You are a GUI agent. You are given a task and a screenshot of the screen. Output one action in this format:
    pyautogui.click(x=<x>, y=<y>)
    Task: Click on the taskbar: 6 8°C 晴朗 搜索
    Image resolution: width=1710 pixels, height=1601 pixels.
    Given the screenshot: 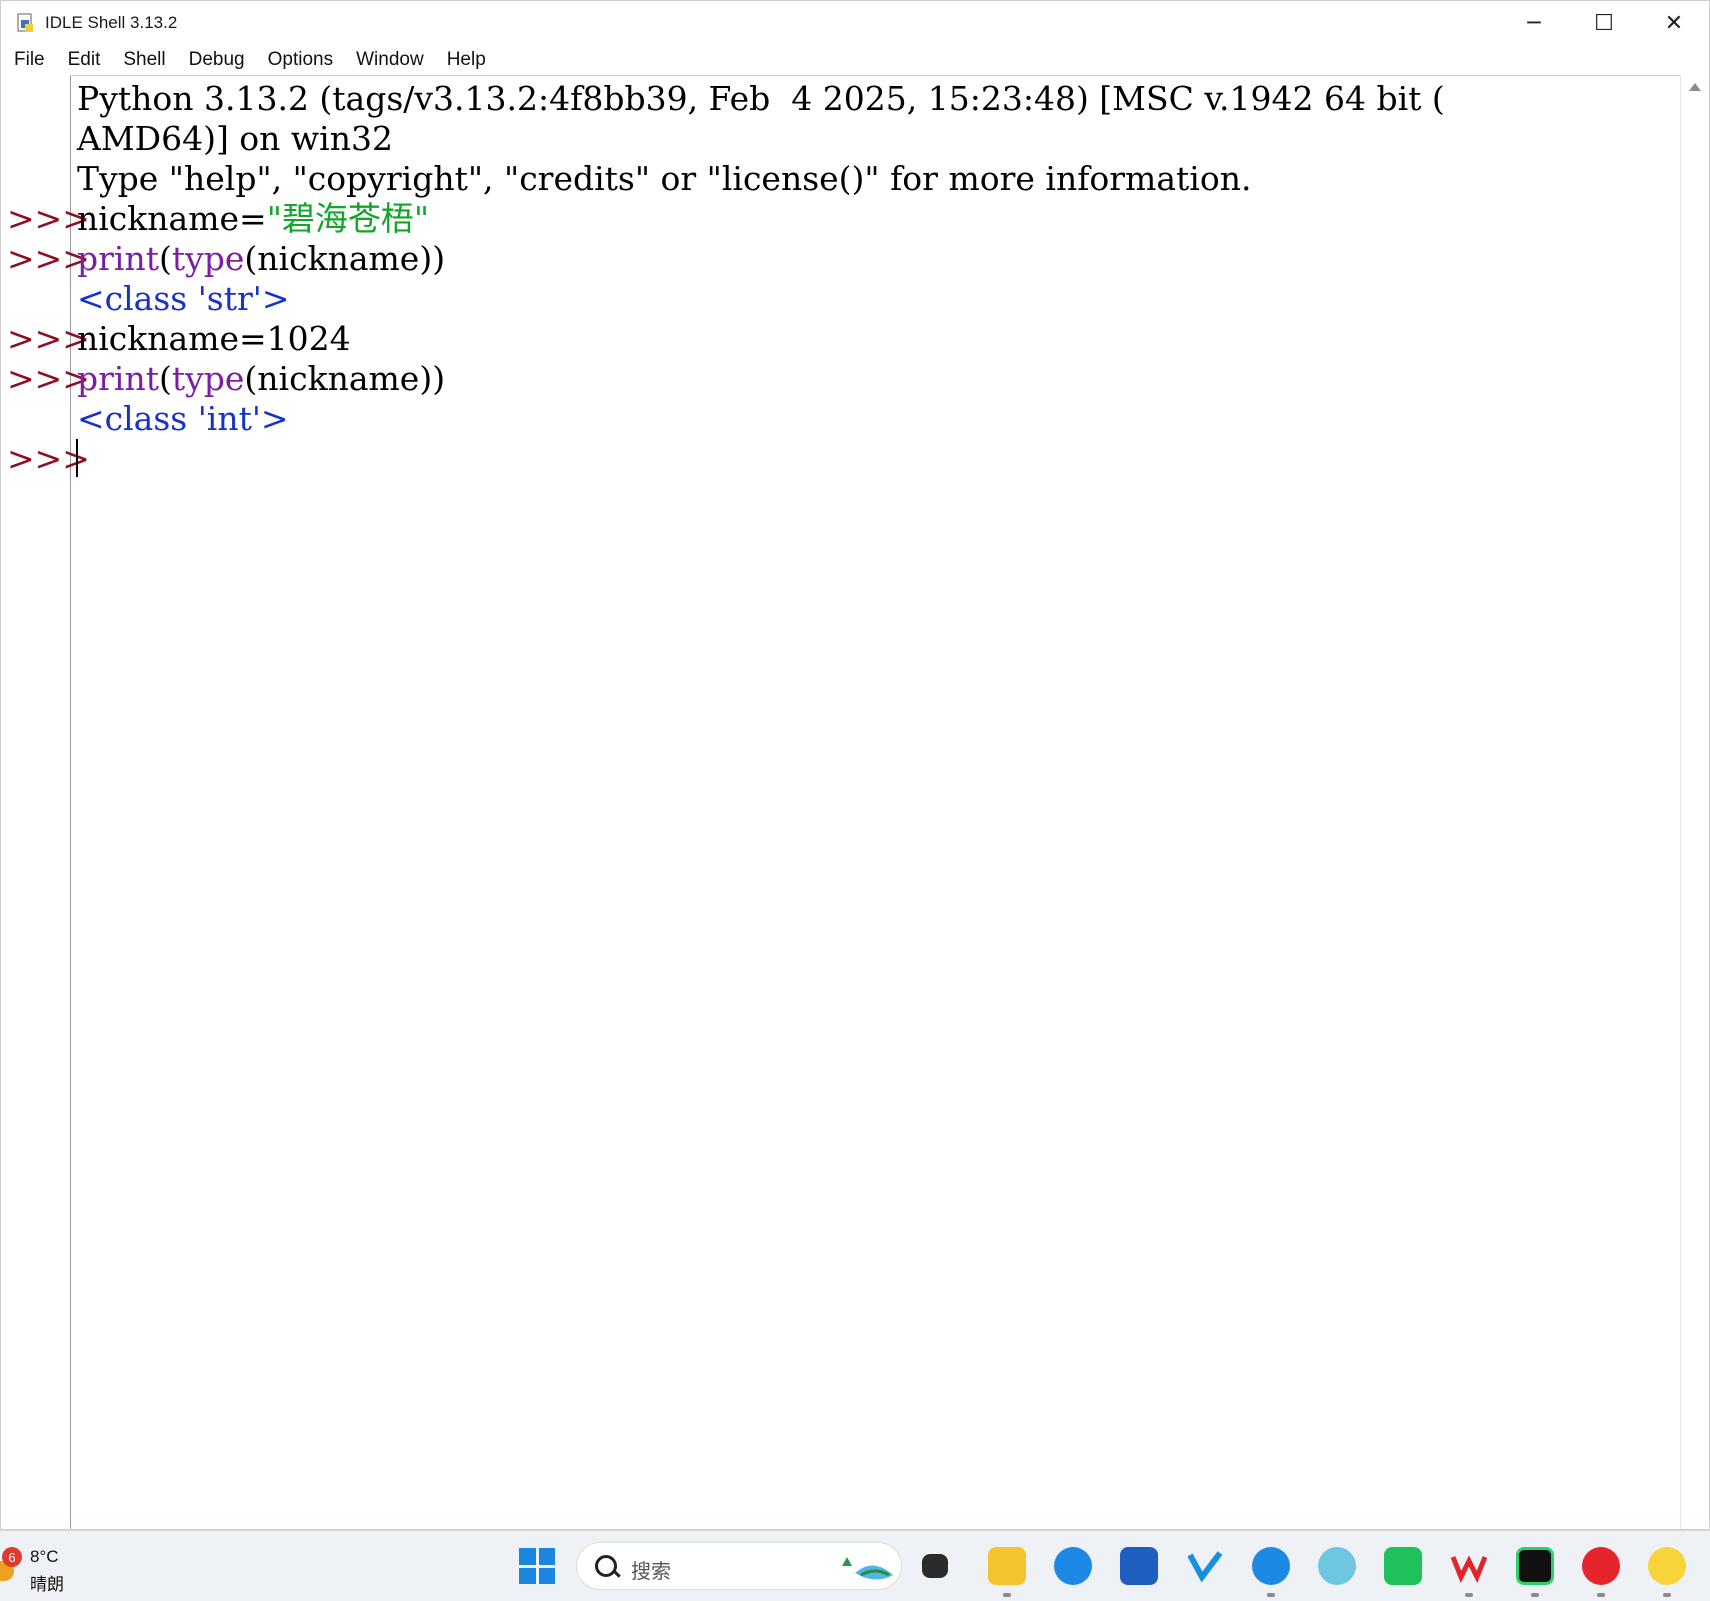 What is the action you would take?
    pyautogui.click(x=855, y=1565)
    